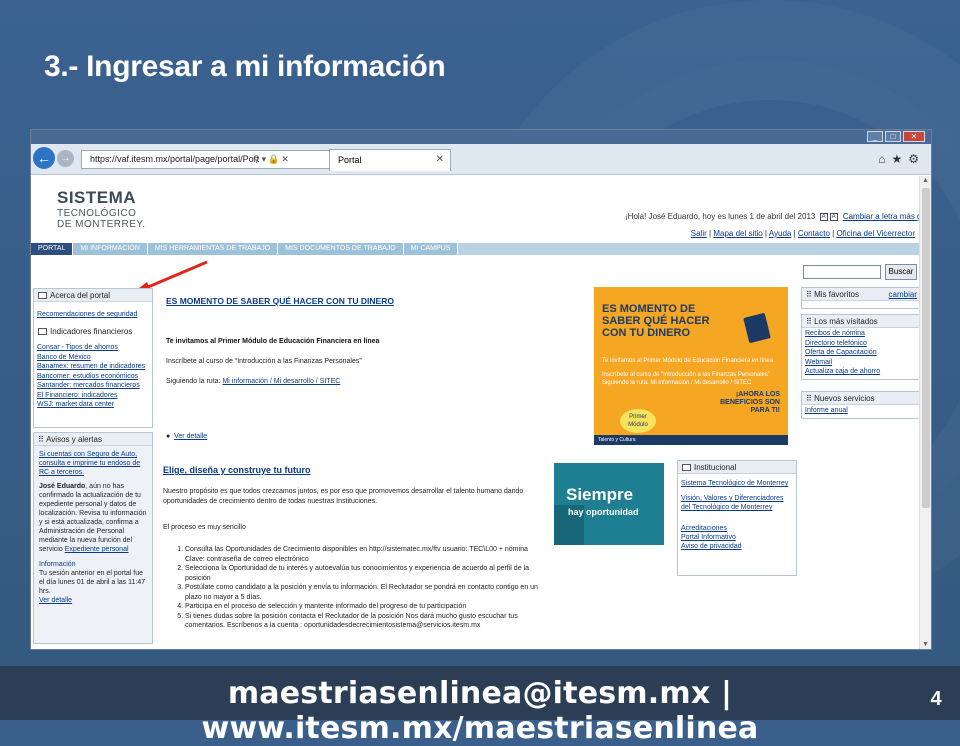 Image resolution: width=960 pixels, height=746 pixels. I want to click on favoritos-cambiar: cambiar, so click(903, 294).